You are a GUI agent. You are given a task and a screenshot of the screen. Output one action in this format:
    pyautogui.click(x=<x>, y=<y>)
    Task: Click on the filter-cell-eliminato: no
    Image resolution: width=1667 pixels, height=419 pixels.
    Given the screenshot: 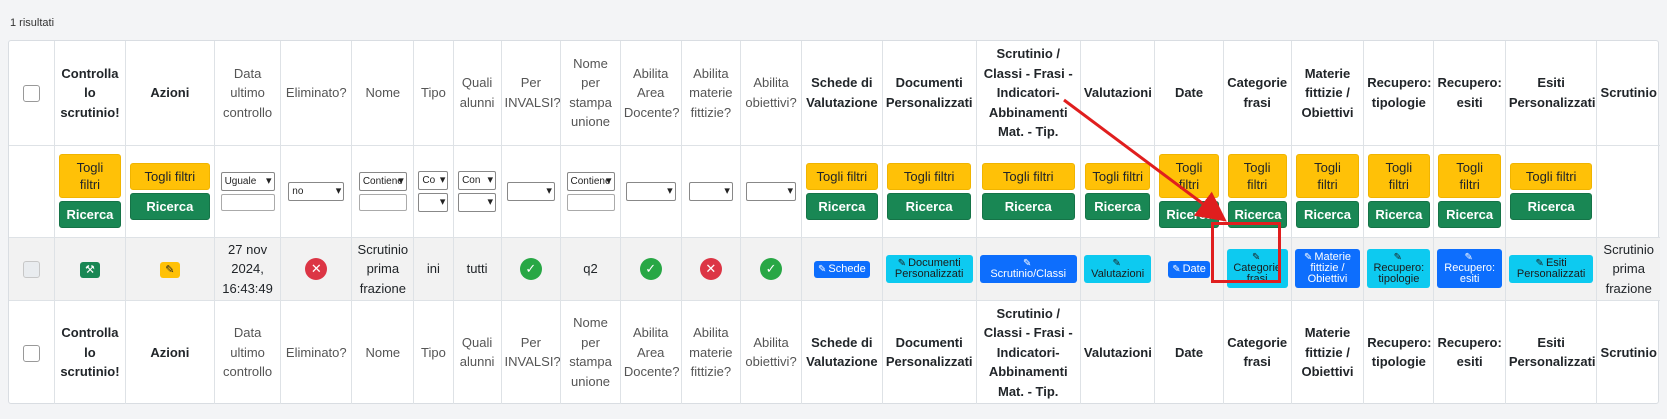 What is the action you would take?
    pyautogui.click(x=316, y=191)
    